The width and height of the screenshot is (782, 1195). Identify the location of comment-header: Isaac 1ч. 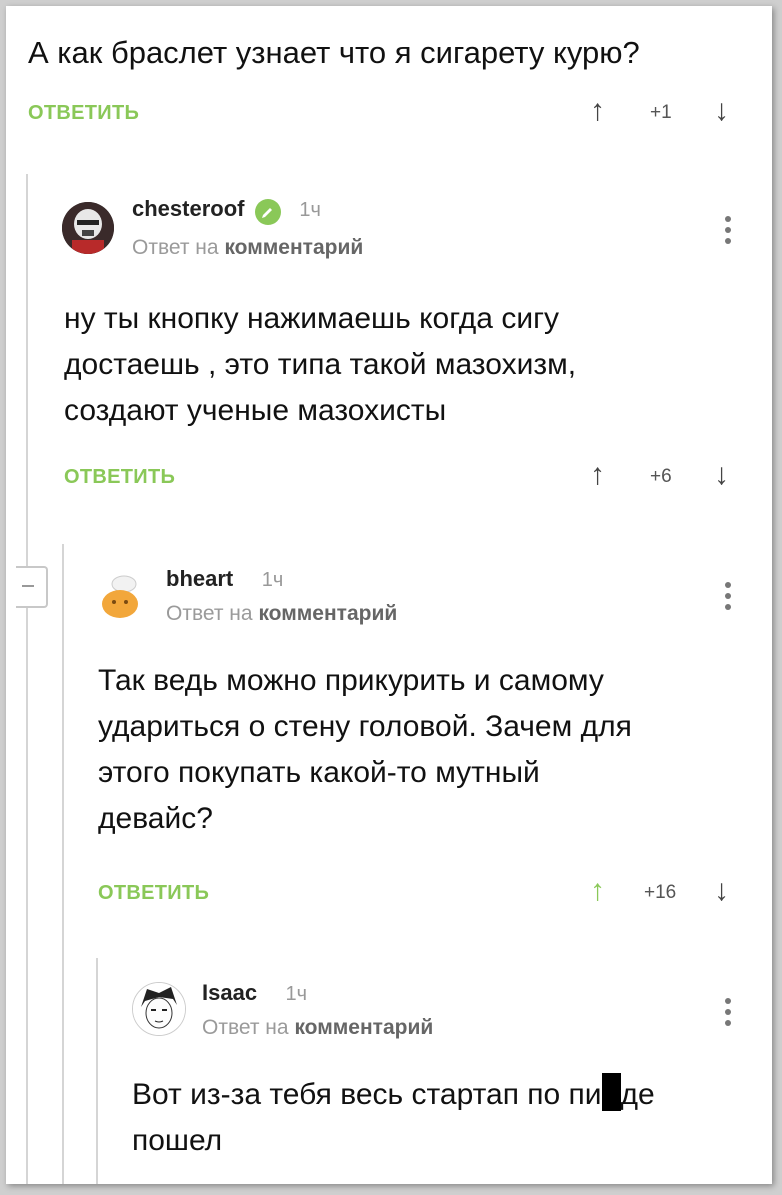
(254, 993).